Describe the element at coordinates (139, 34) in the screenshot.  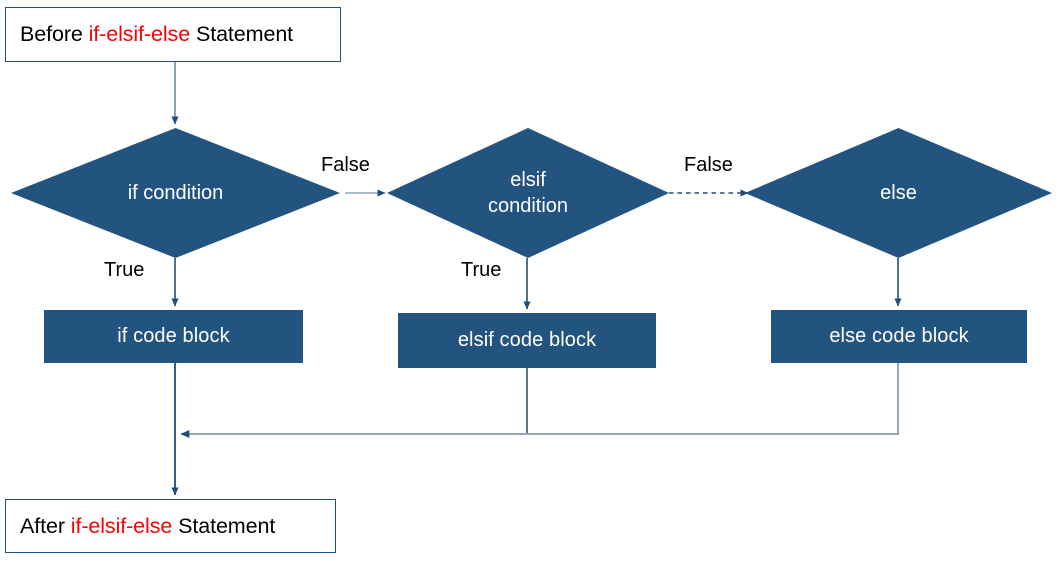
I see `start-keyword: if-elsif-else` at that location.